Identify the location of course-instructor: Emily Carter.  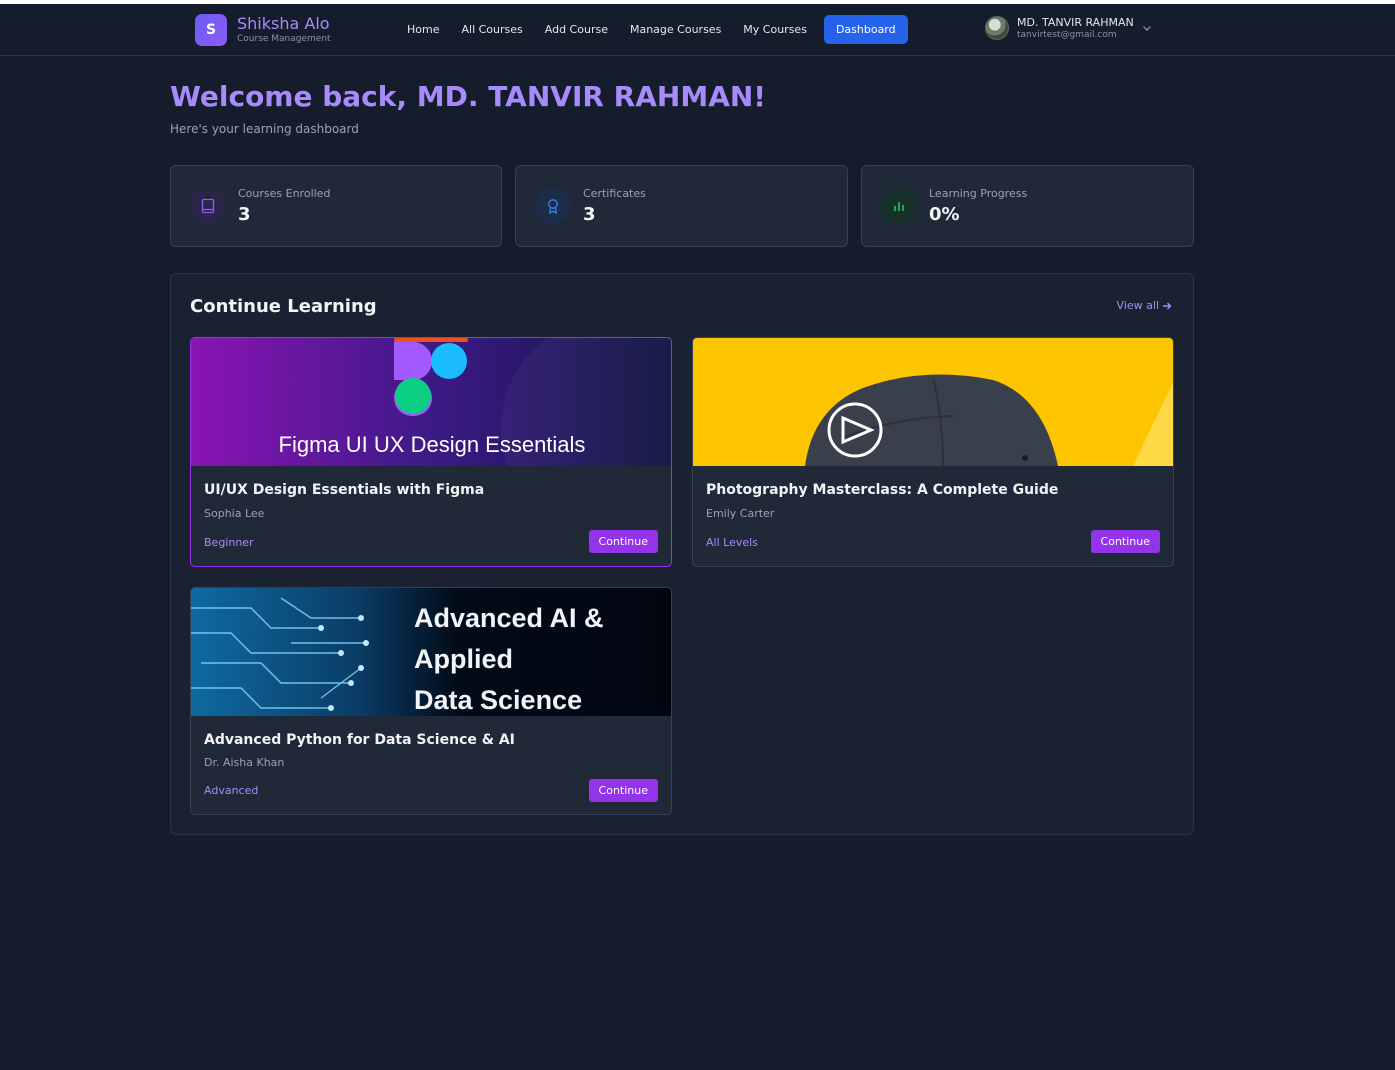
(740, 513).